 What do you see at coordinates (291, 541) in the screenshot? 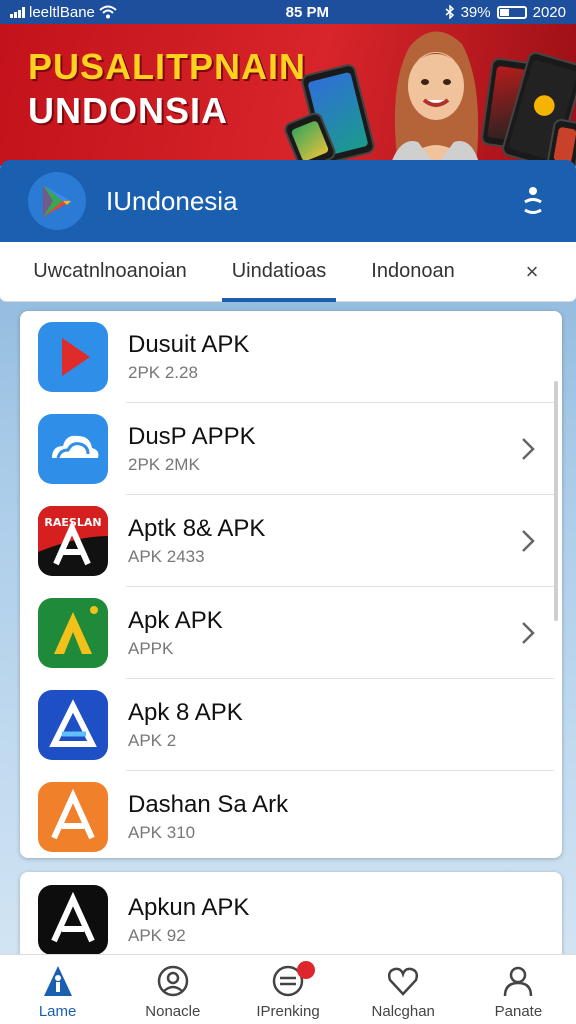
I see `list-item: RAESLAN Aptk 8& APK APK 2433` at bounding box center [291, 541].